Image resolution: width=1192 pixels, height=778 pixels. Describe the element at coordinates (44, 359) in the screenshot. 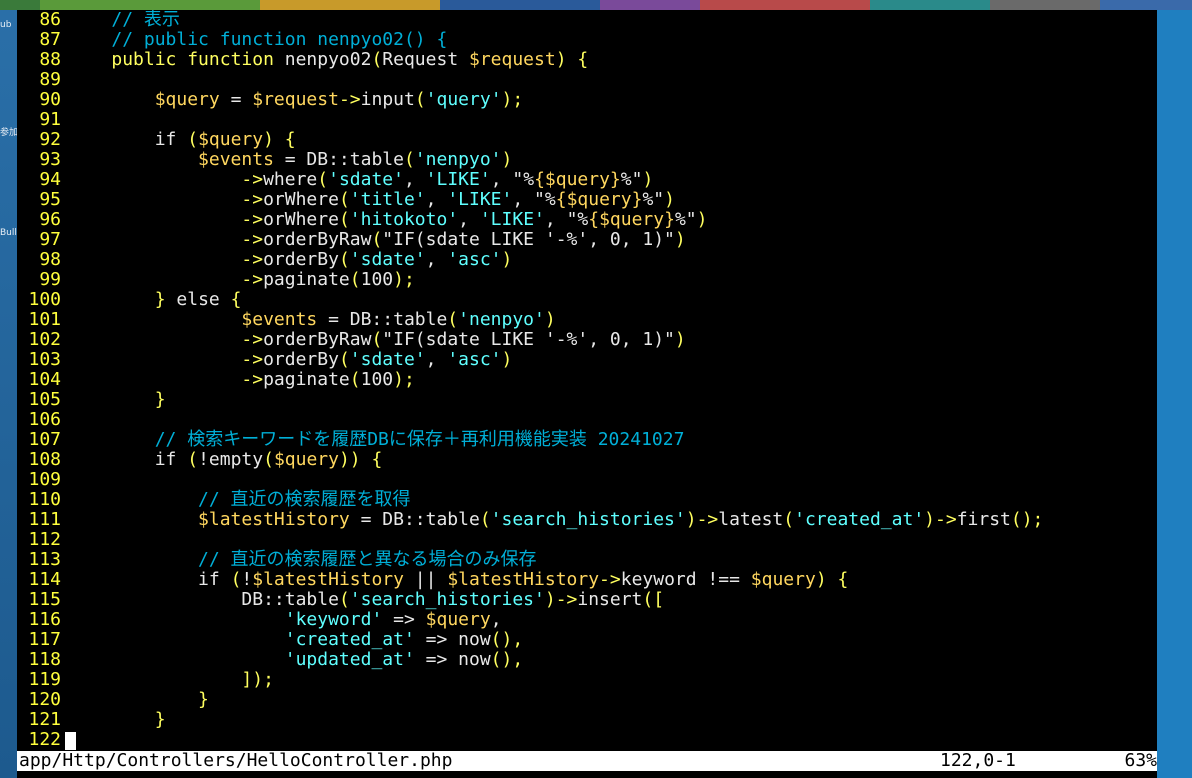

I see `line-number: 103` at that location.